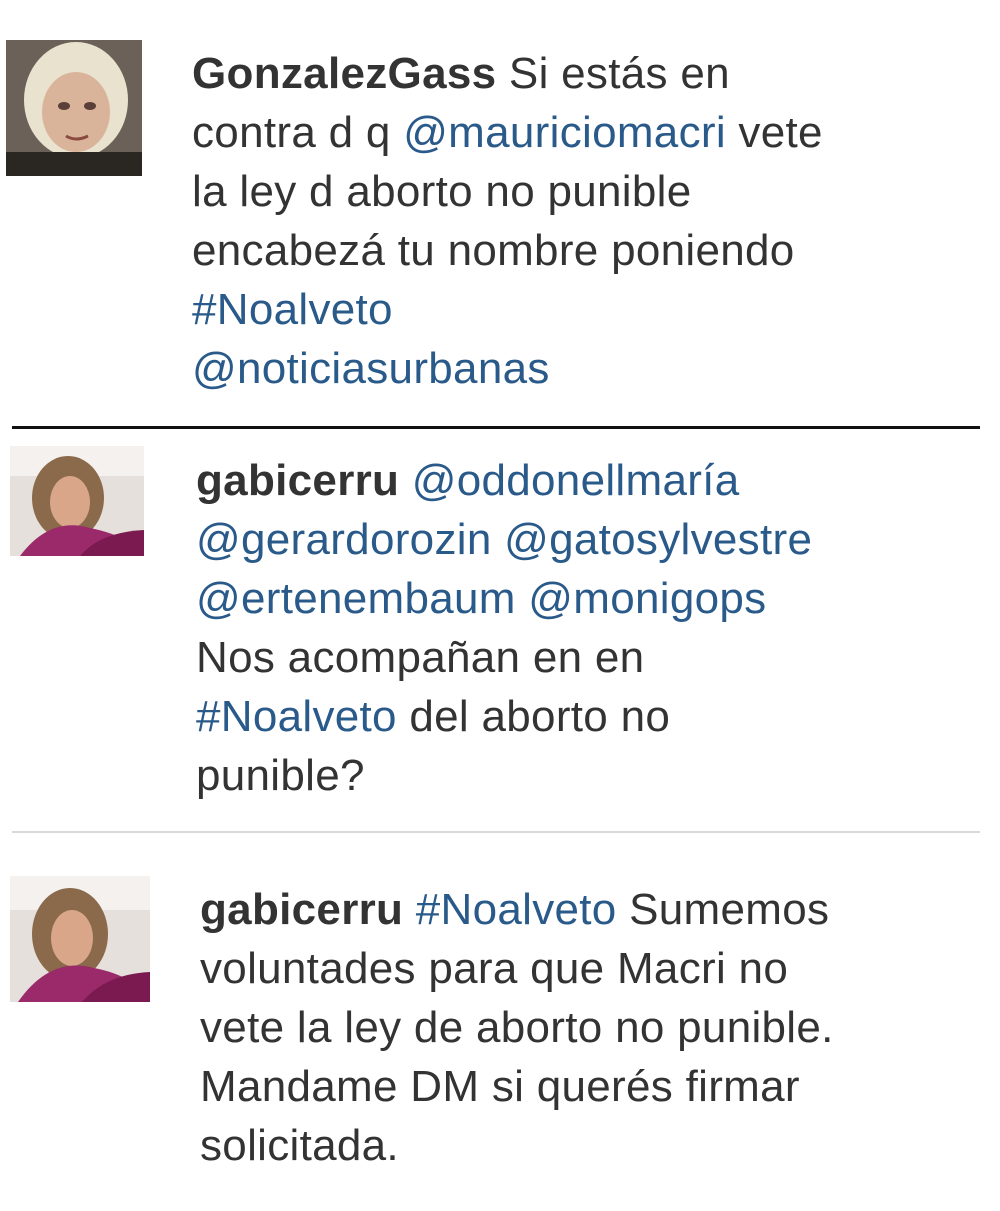 Image resolution: width=1000 pixels, height=1211 pixels. Describe the element at coordinates (576, 480) in the screenshot. I see `mention-link: @oddonellmaría` at that location.